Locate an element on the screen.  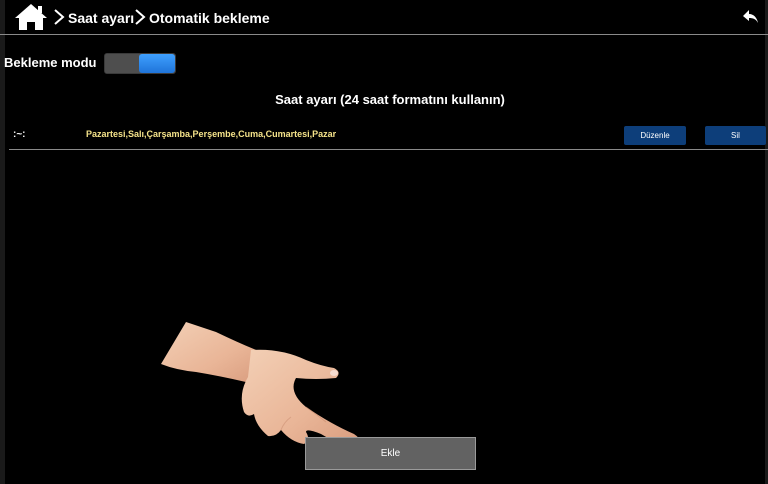
breadcrumb-saat-ayari: Saat ayarı is located at coordinates (101, 18).